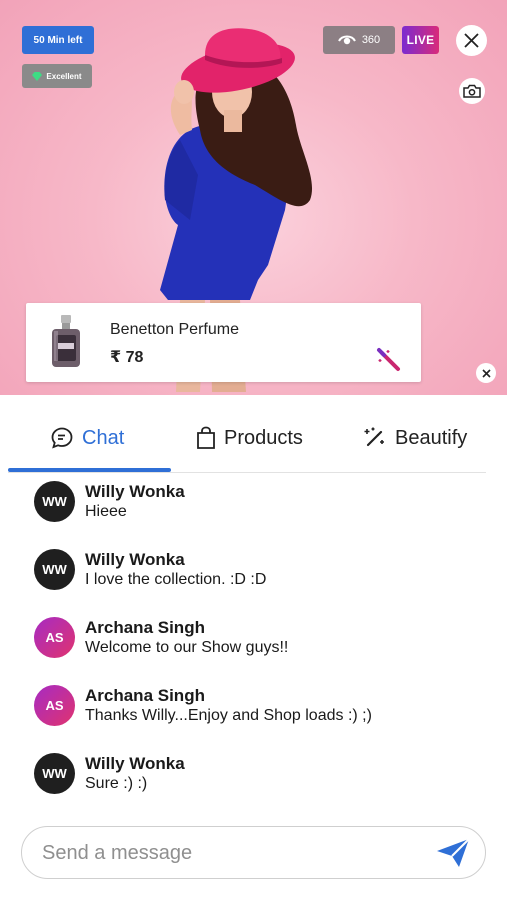 Image resolution: width=507 pixels, height=900 pixels. I want to click on tab-divider, so click(247, 472).